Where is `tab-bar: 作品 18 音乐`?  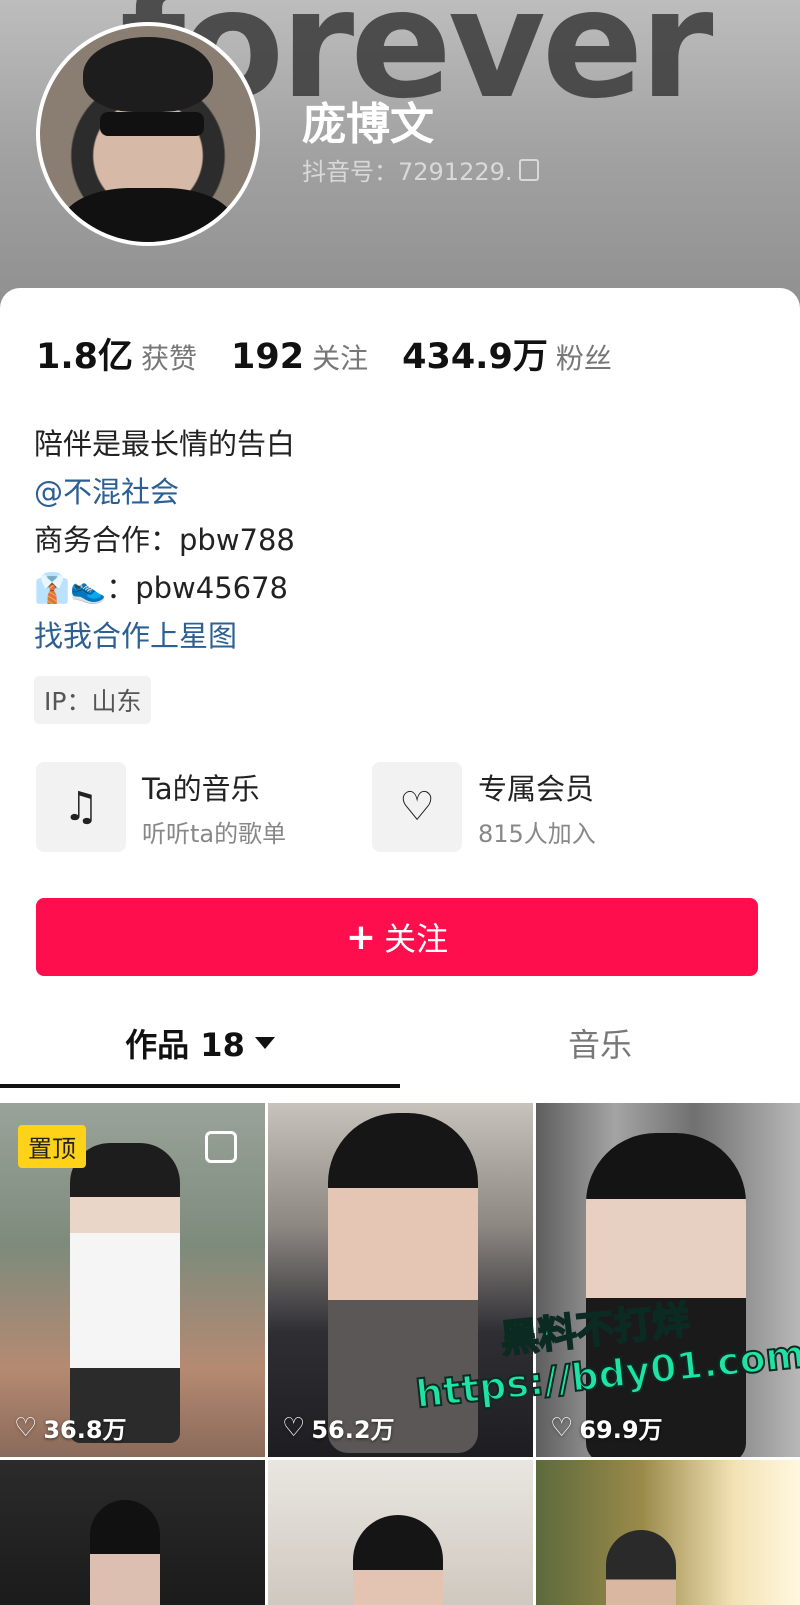
tab-bar: 作品 18 音乐 is located at coordinates (400, 1043).